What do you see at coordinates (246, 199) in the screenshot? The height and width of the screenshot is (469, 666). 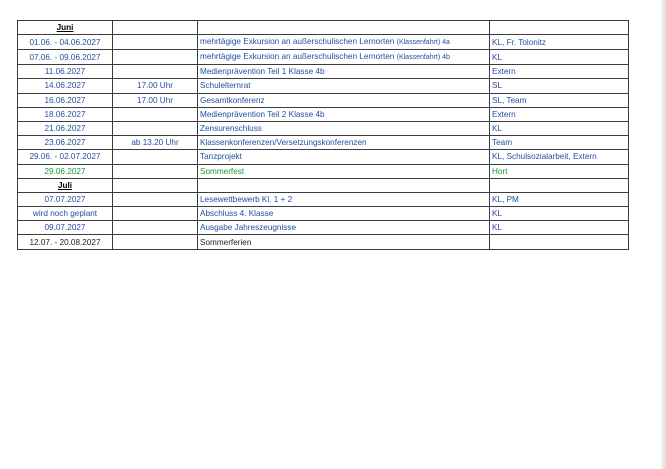 I see `event-text: Lesewettbewerb Kl. 1 + 2` at bounding box center [246, 199].